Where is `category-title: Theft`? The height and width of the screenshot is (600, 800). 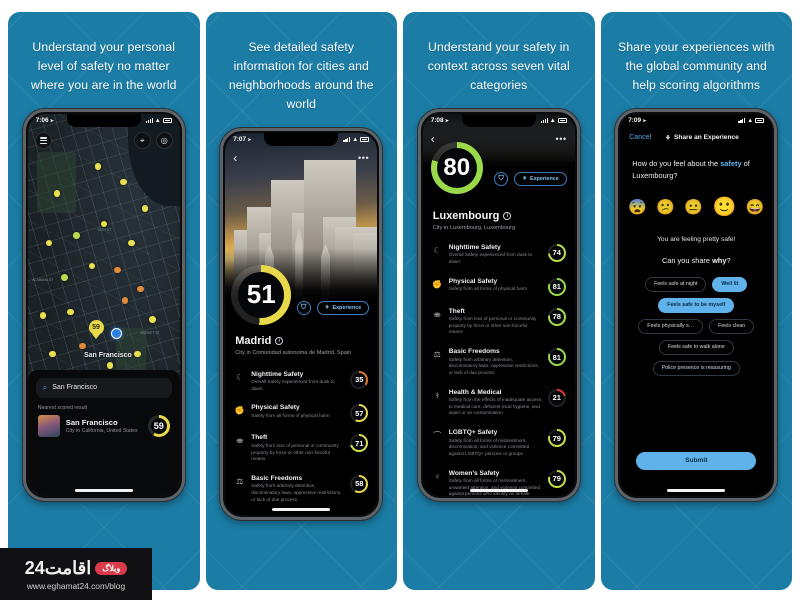
category-title: Theft is located at coordinates (456, 311).